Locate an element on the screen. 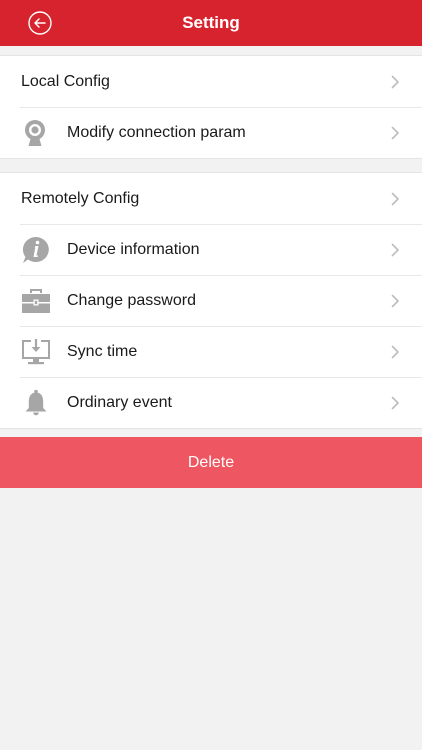  remote-config-title: Remotely Config is located at coordinates (80, 198).